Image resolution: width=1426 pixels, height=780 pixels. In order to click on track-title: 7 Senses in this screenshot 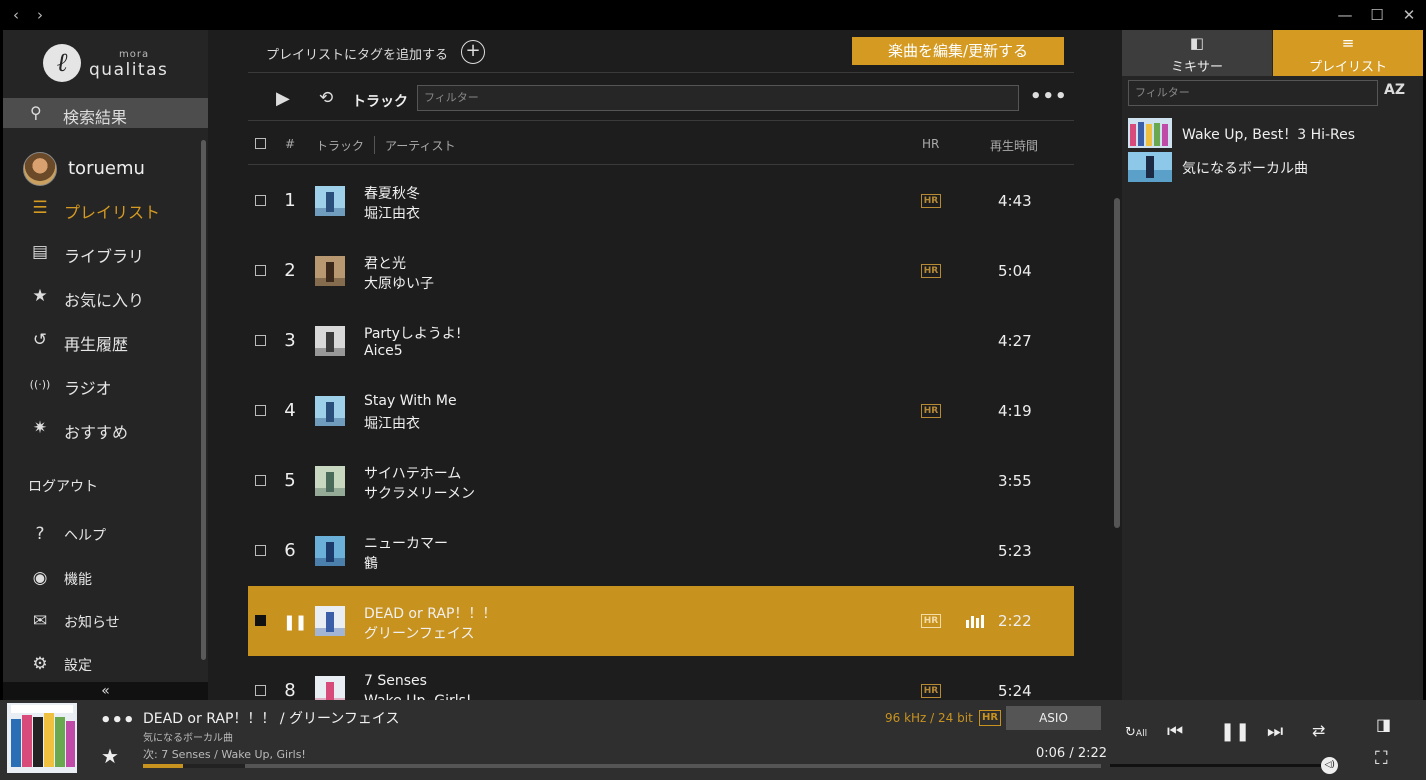, I will do `click(395, 681)`.